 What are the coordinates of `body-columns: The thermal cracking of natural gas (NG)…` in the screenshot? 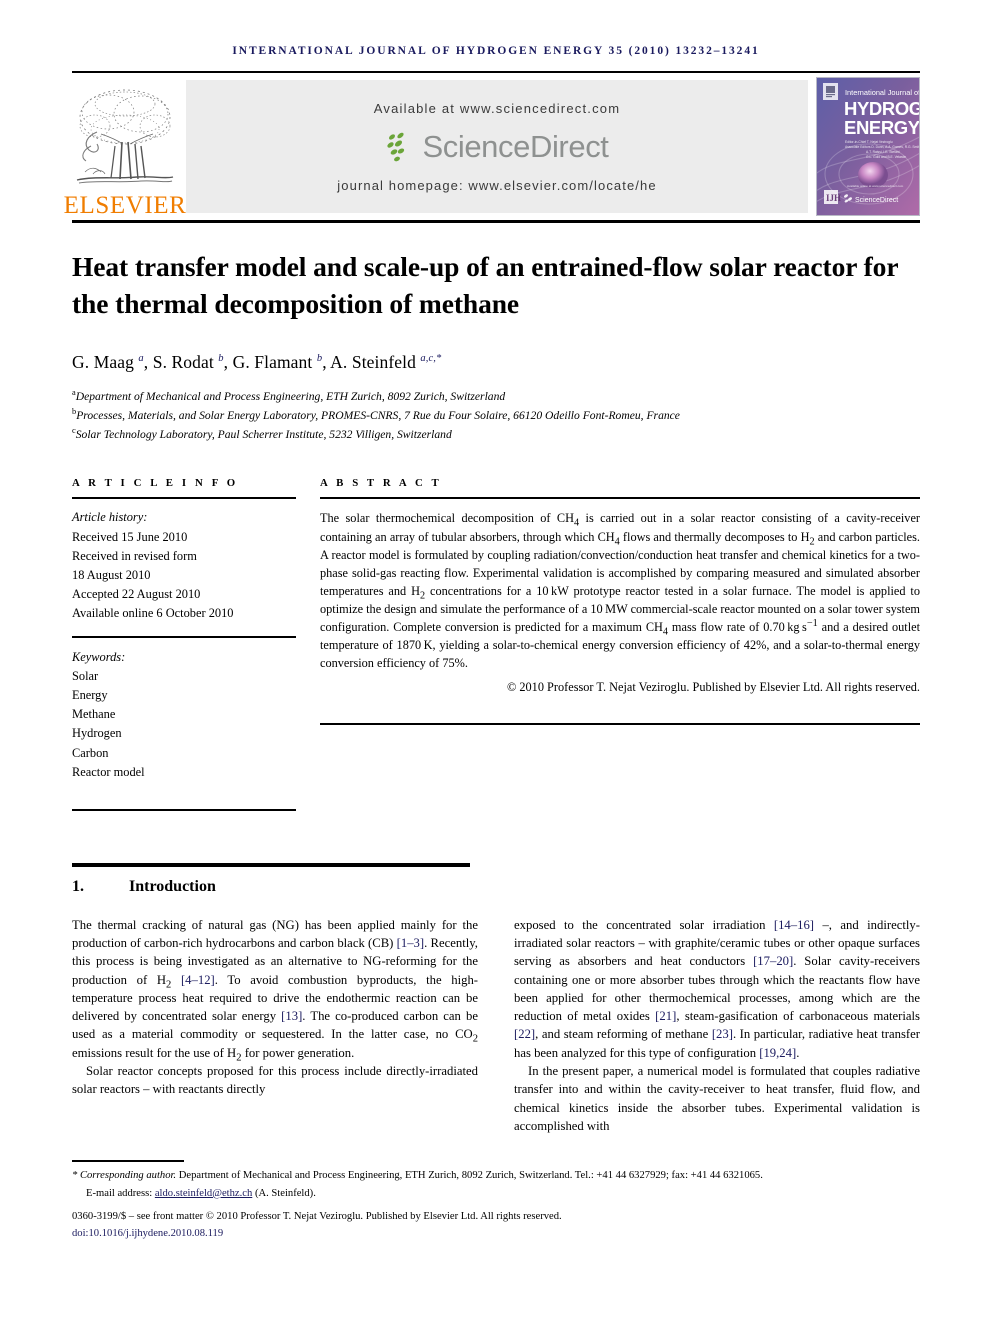 It's located at (496, 1025).